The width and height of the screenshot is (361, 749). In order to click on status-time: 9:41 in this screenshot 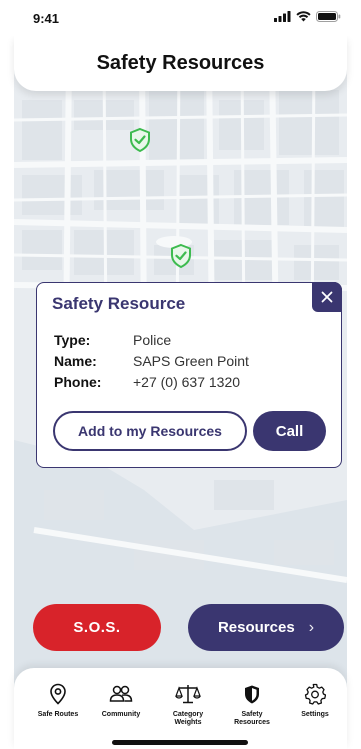, I will do `click(46, 18)`.